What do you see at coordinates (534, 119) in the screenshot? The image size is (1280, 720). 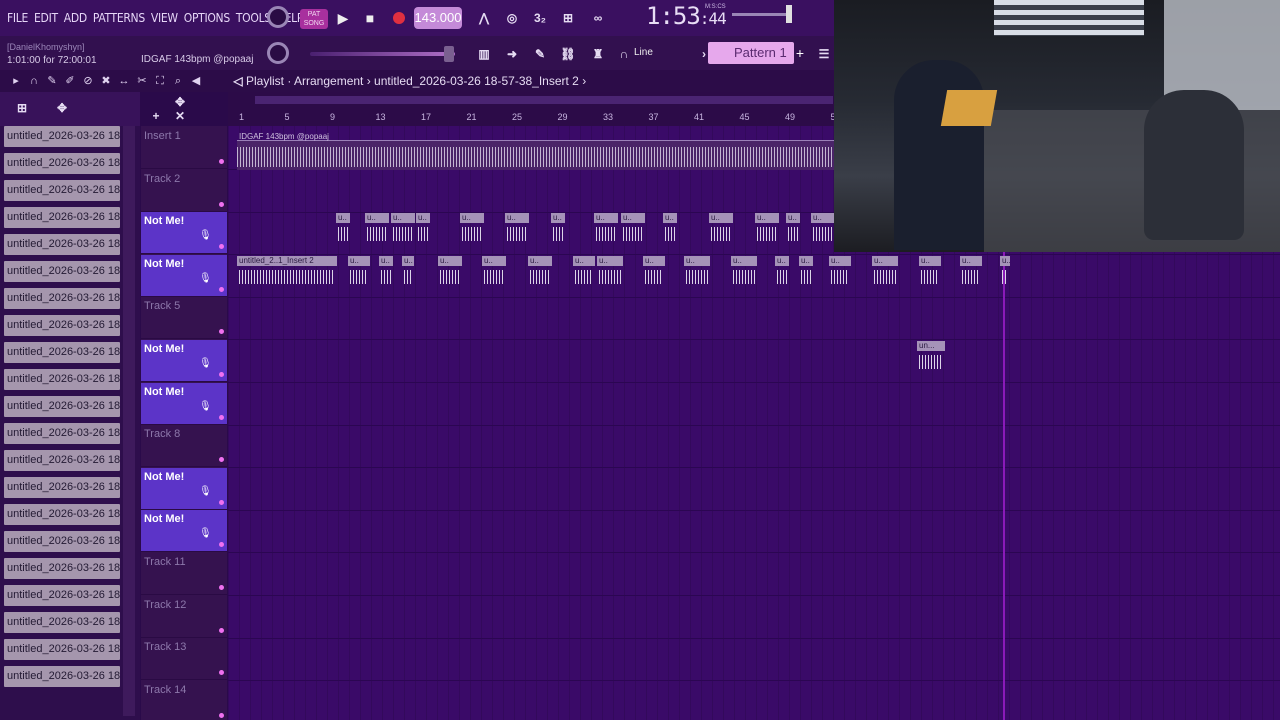 I see `bar-ruler: 1591317212529333741454953` at bounding box center [534, 119].